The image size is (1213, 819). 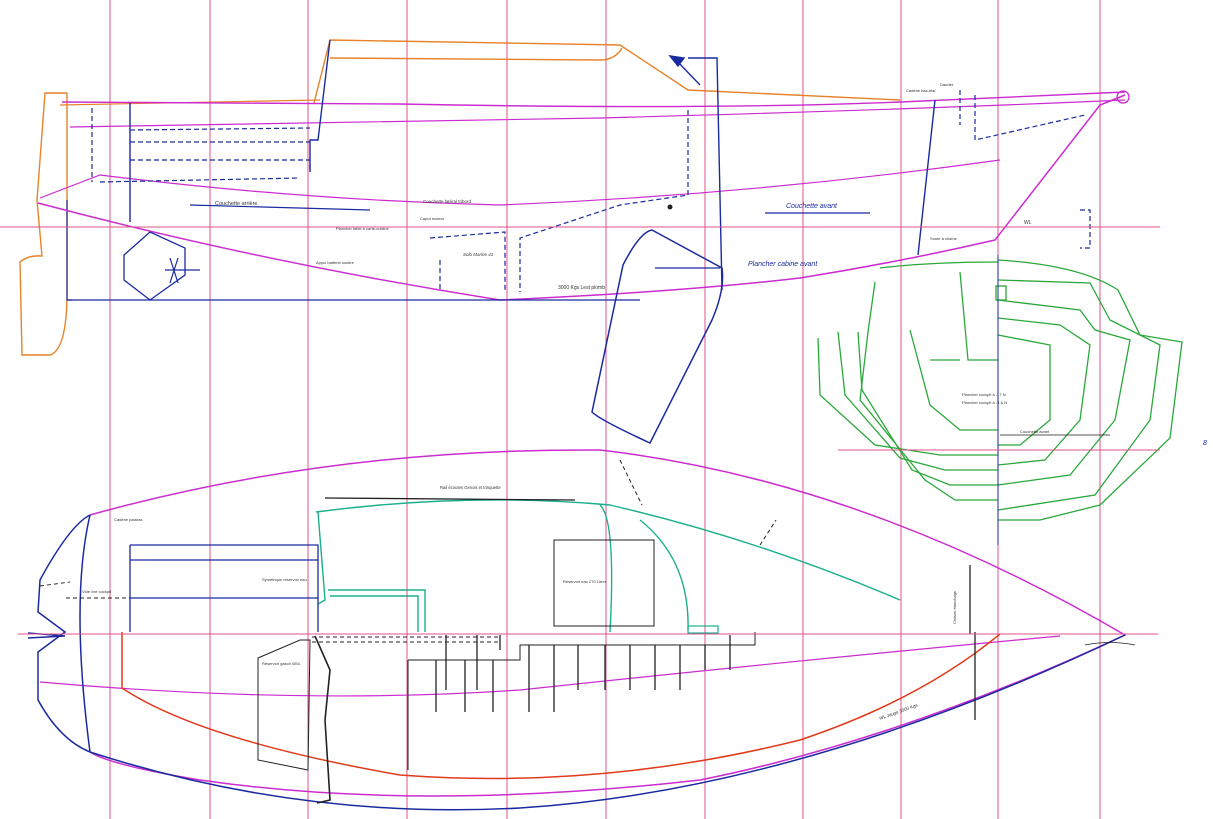 What do you see at coordinates (703, 629) in the screenshot?
I see `deck-hatch` at bounding box center [703, 629].